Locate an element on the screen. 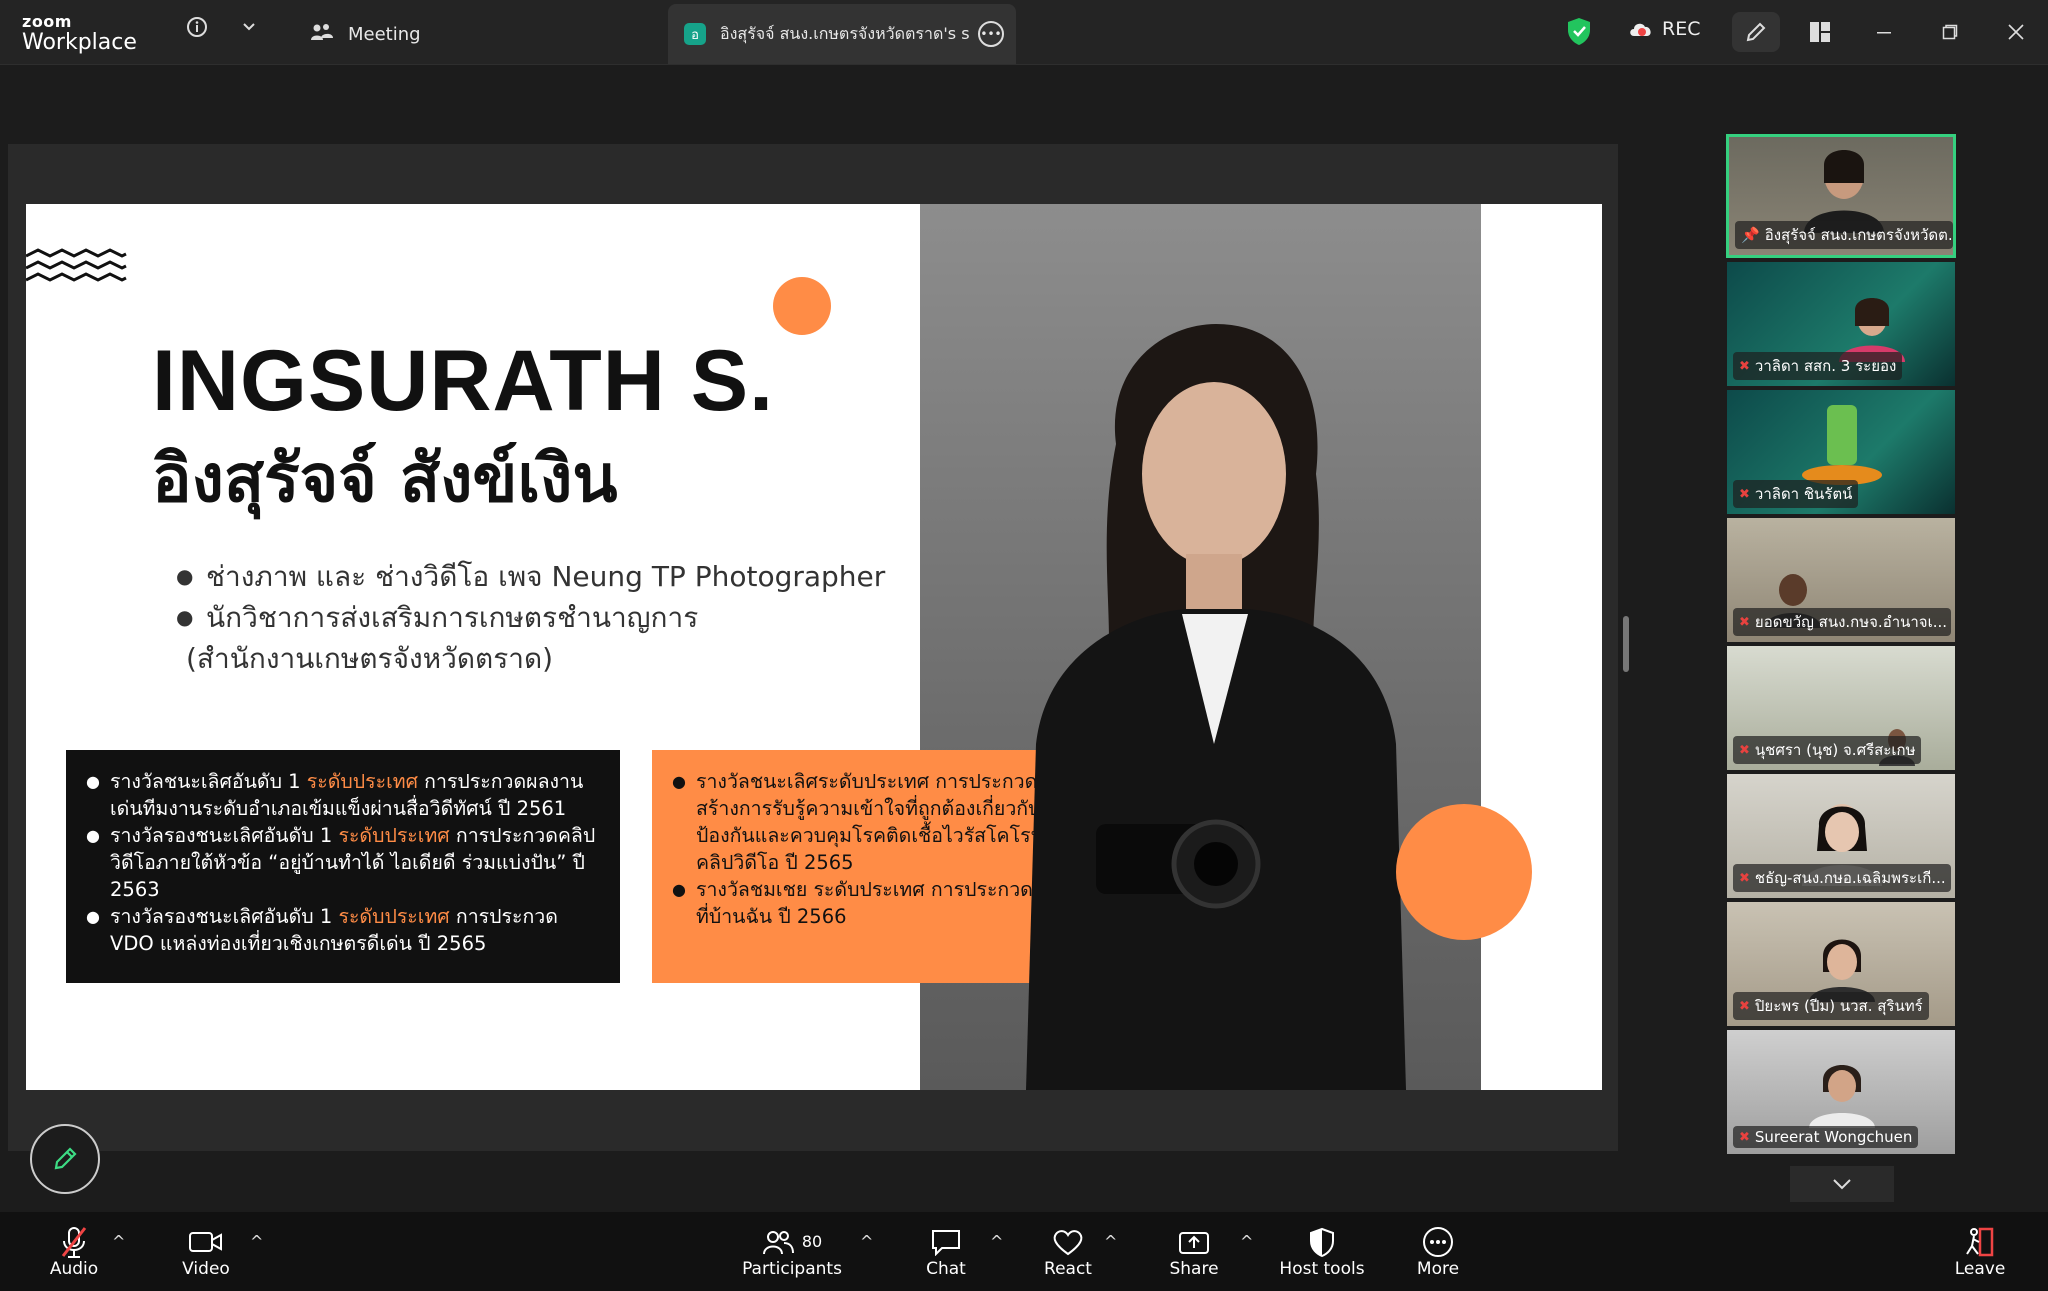  zoom-logo-workplace: Workplace is located at coordinates (79, 42).